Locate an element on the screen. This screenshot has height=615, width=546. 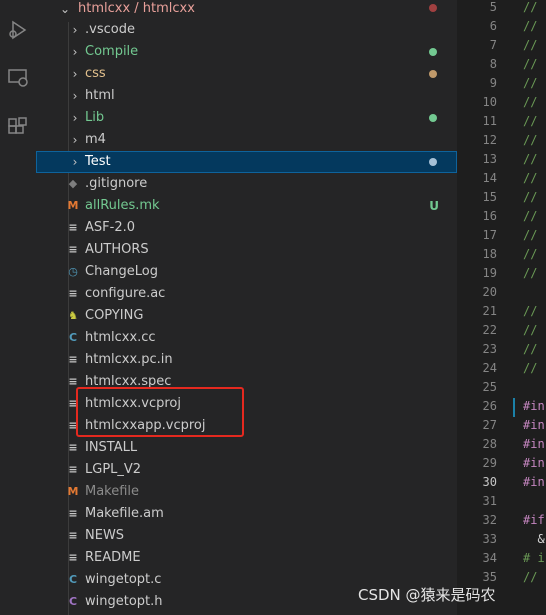
line-number: 31 is located at coordinates (489, 501).